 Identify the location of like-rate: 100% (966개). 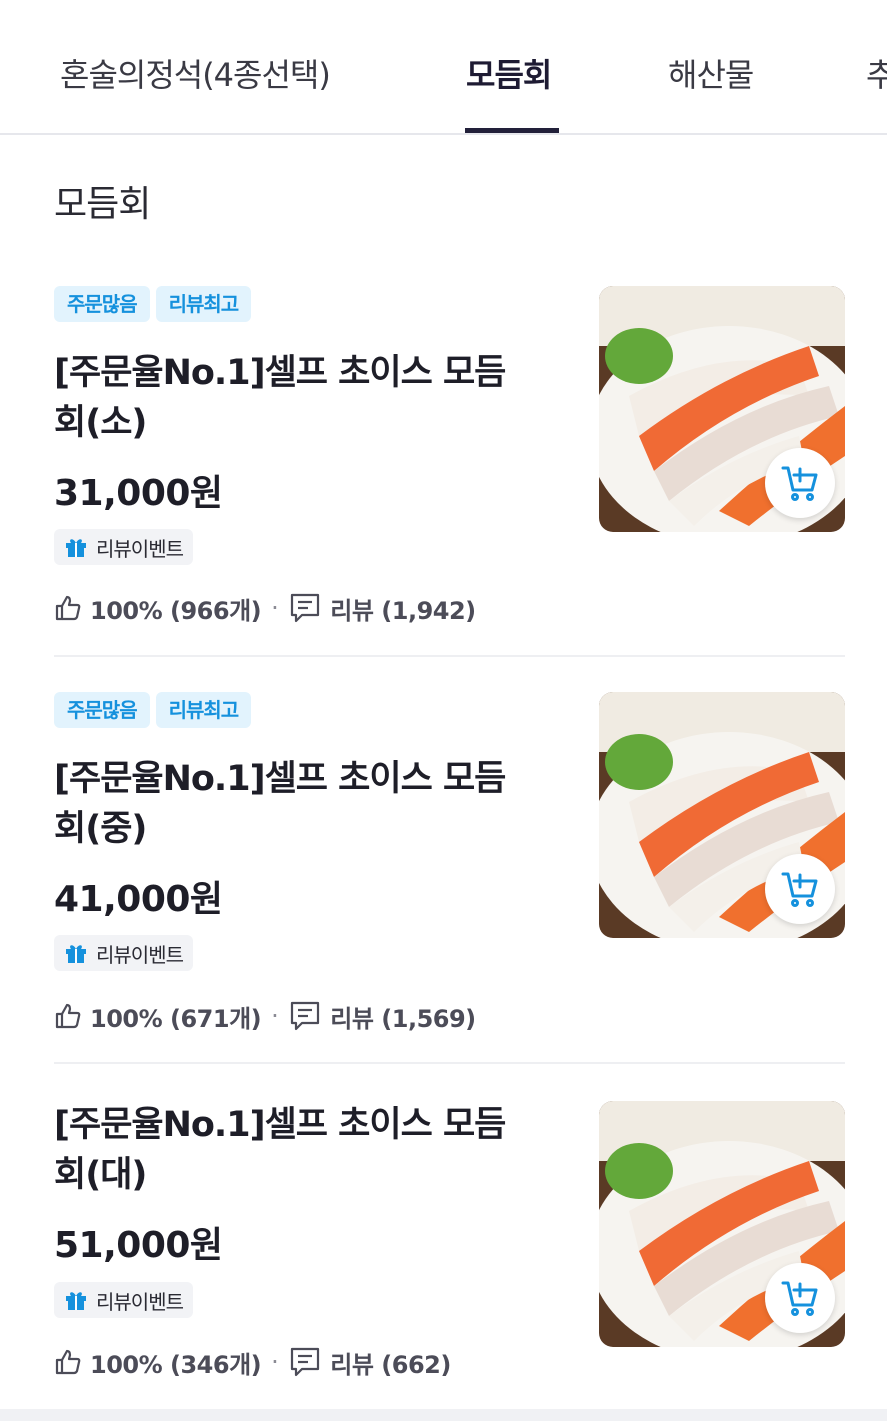
(176, 610).